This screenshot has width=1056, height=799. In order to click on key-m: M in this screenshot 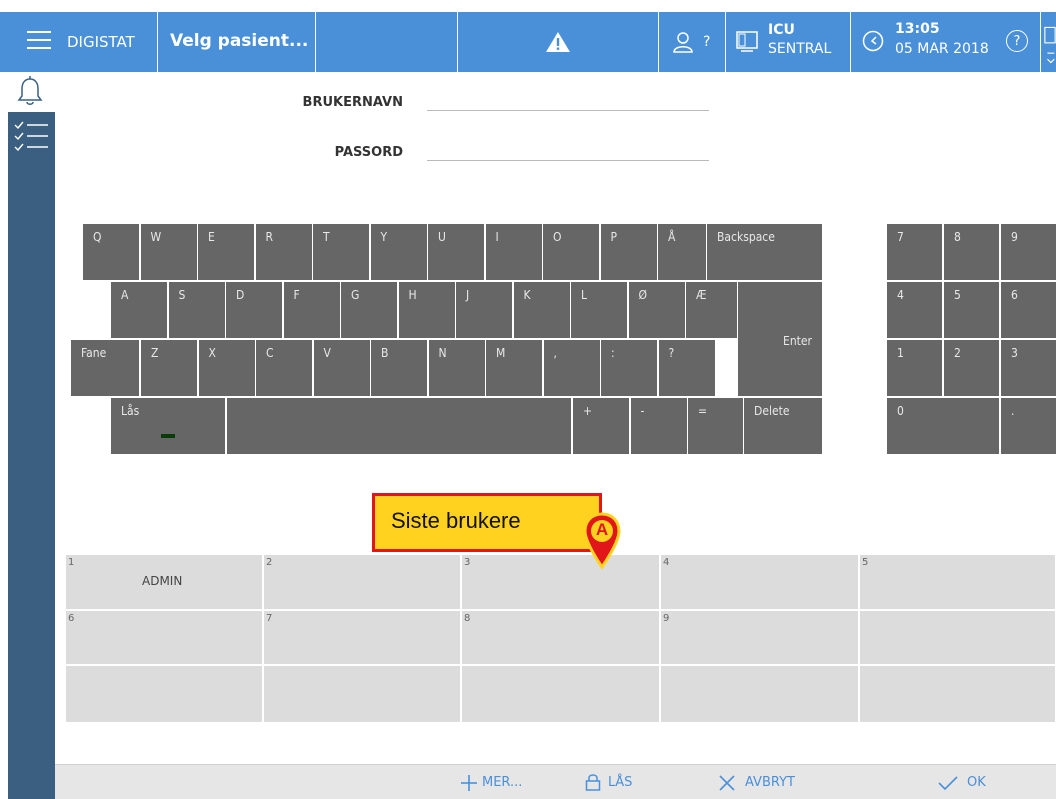, I will do `click(514, 368)`.